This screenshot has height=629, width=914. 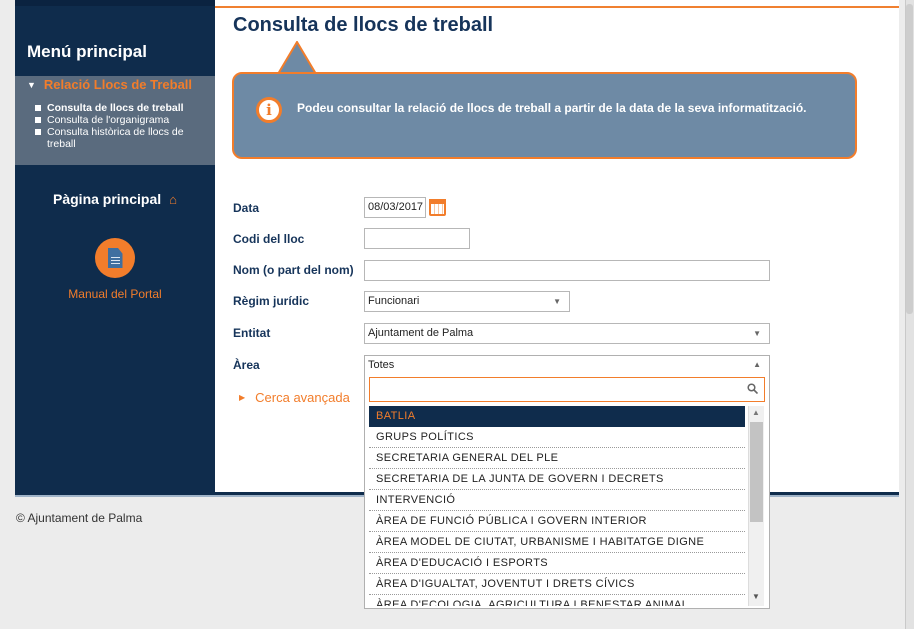 I want to click on sidebar-item-label: Consulta històrica de llocs de treball, so click(x=115, y=138).